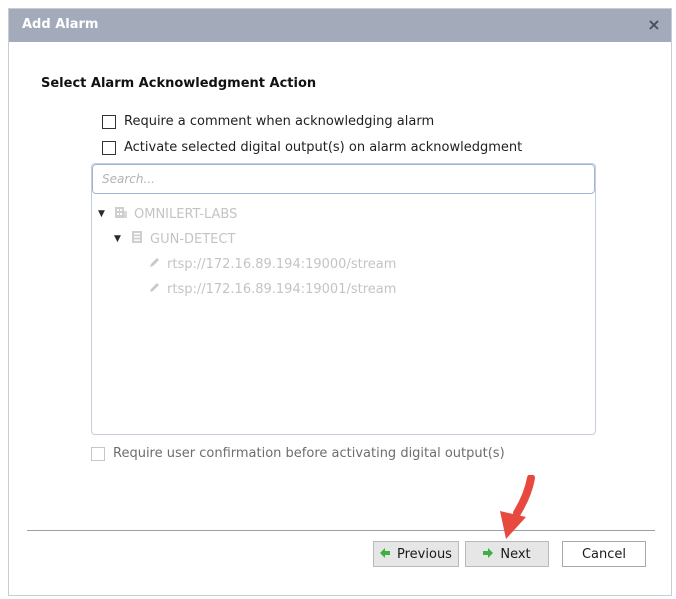  I want to click on cancel-button: Cancel, so click(604, 554).